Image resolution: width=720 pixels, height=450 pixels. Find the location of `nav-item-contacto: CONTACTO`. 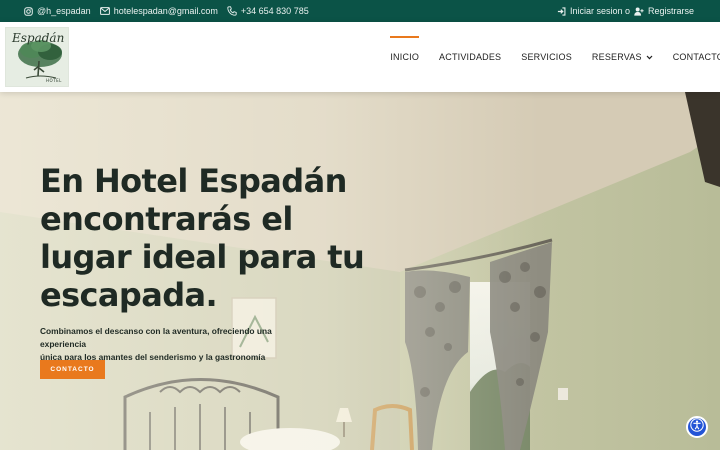

nav-item-contacto: CONTACTO is located at coordinates (696, 57).